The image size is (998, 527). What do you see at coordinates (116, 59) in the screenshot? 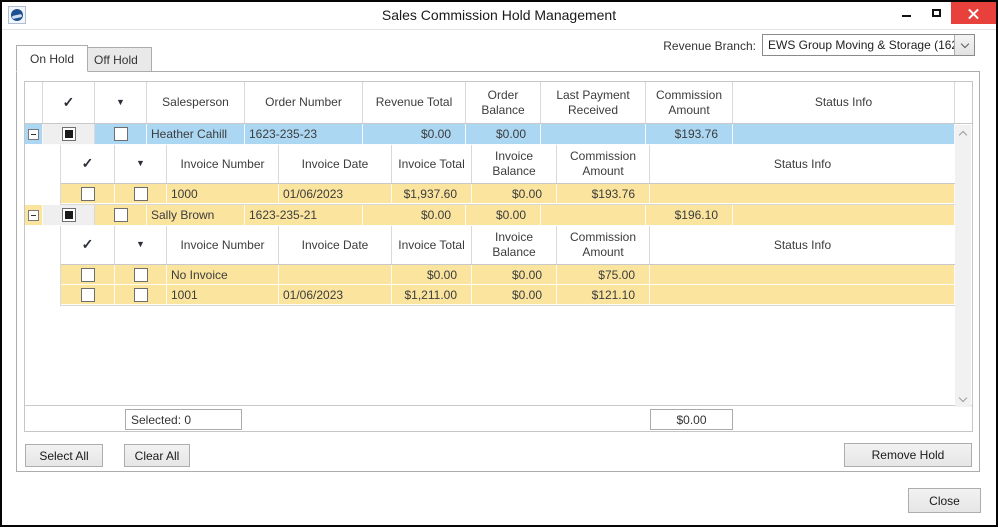
I see `tab-off-hold: Off Hold` at bounding box center [116, 59].